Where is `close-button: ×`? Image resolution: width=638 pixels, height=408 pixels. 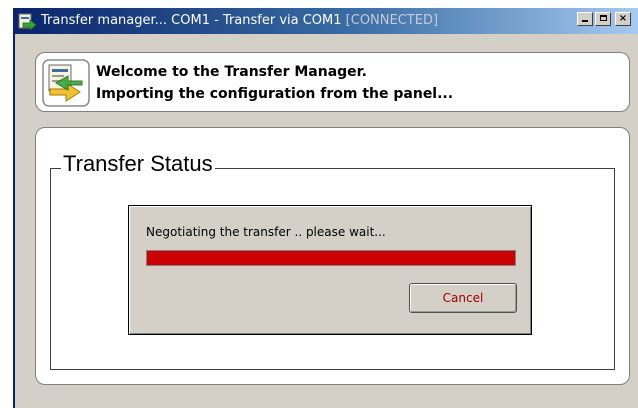 close-button: × is located at coordinates (623, 19).